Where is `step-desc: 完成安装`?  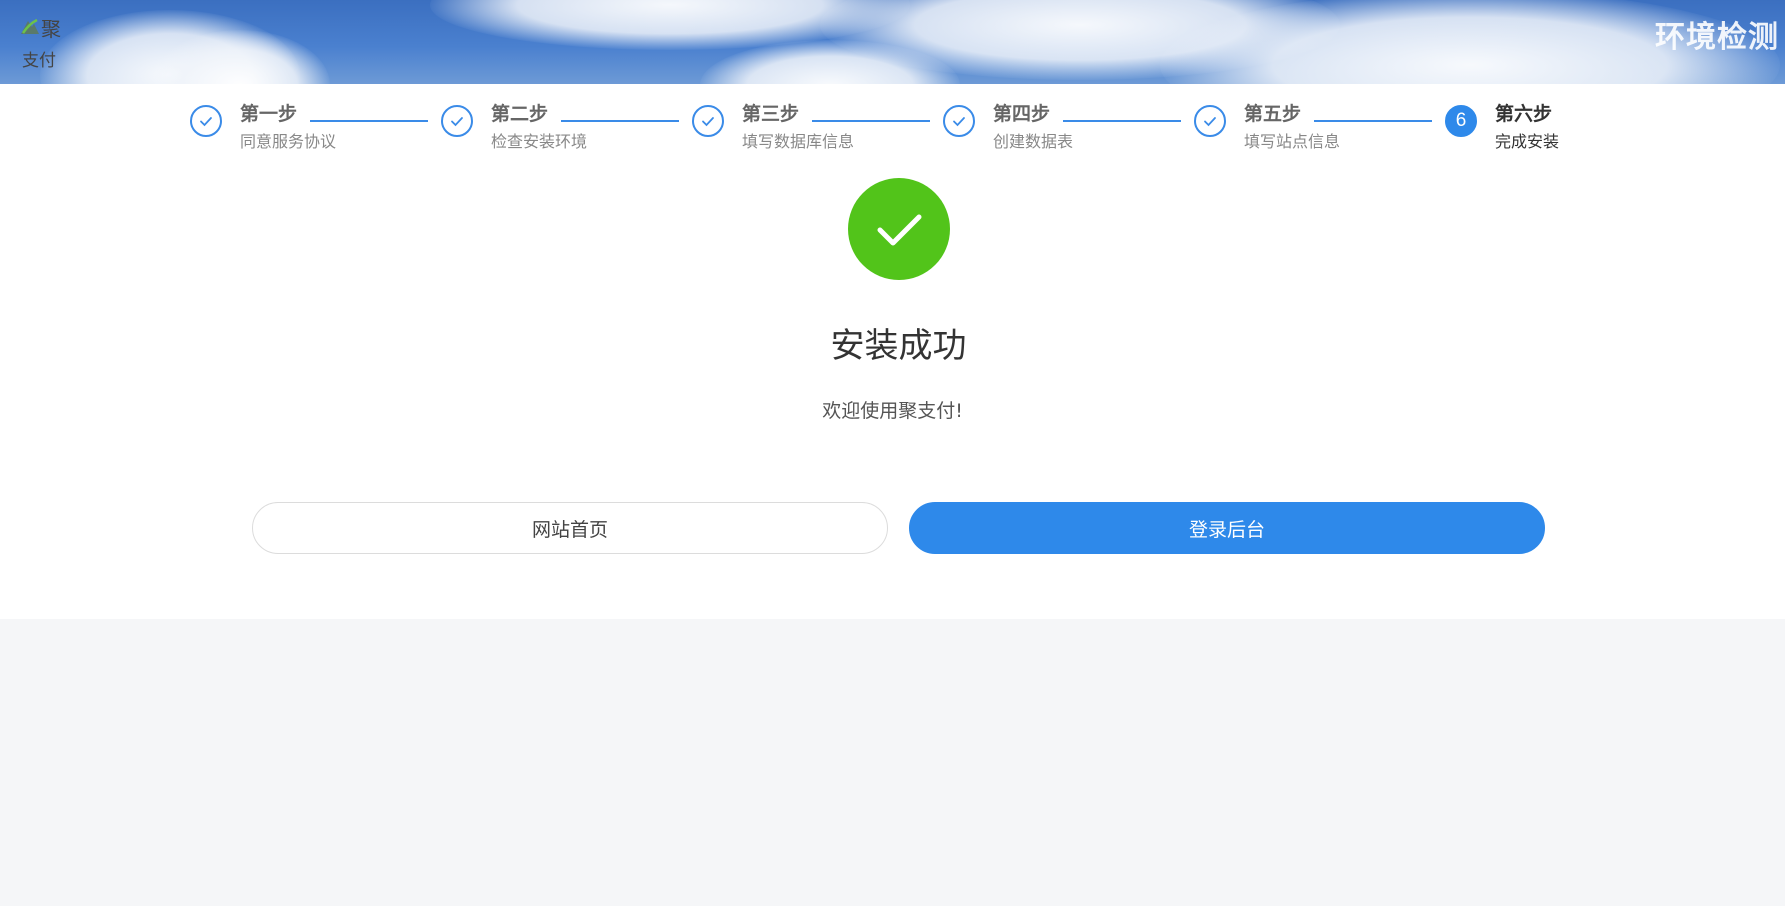
step-desc: 完成安装 is located at coordinates (1527, 141).